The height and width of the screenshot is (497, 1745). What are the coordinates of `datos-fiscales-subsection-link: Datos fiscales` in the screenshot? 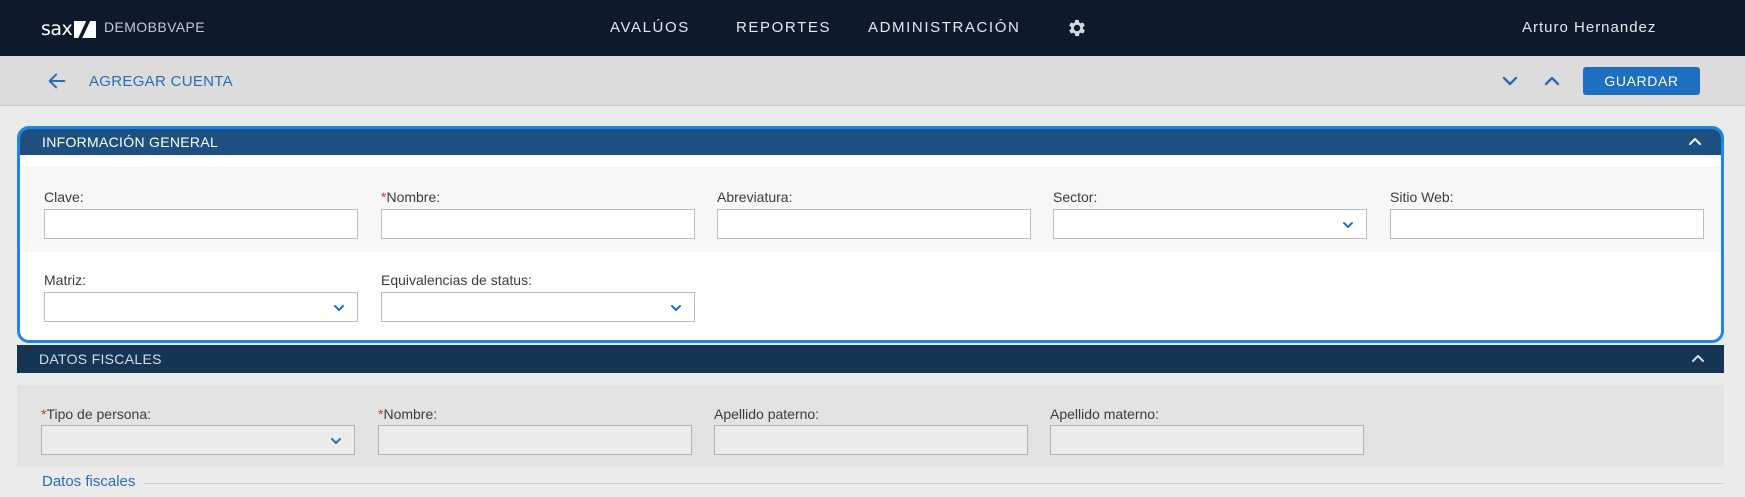 It's located at (88, 481).